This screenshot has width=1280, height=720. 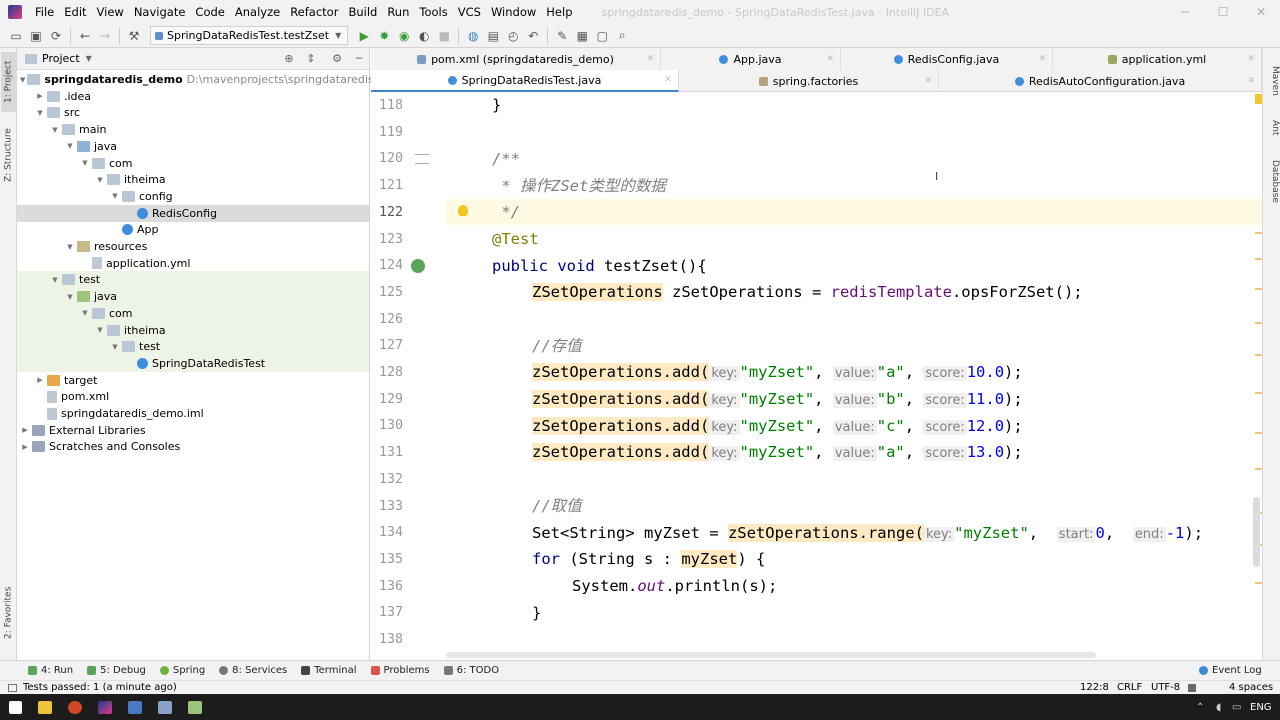 I want to click on run-icon: ▶, so click(x=364, y=36).